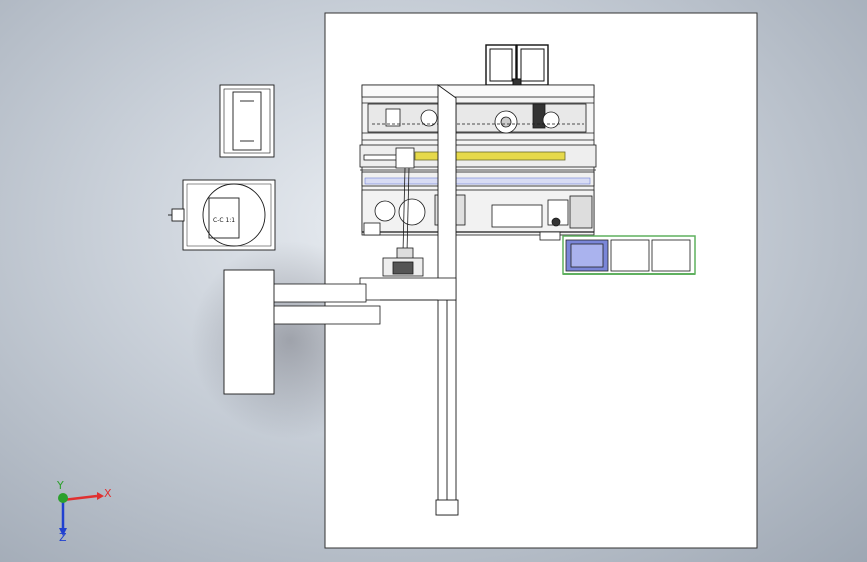 This screenshot has height=562, width=867. Describe the element at coordinates (60, 485) in the screenshot. I see `y-axis-label: Y` at that location.